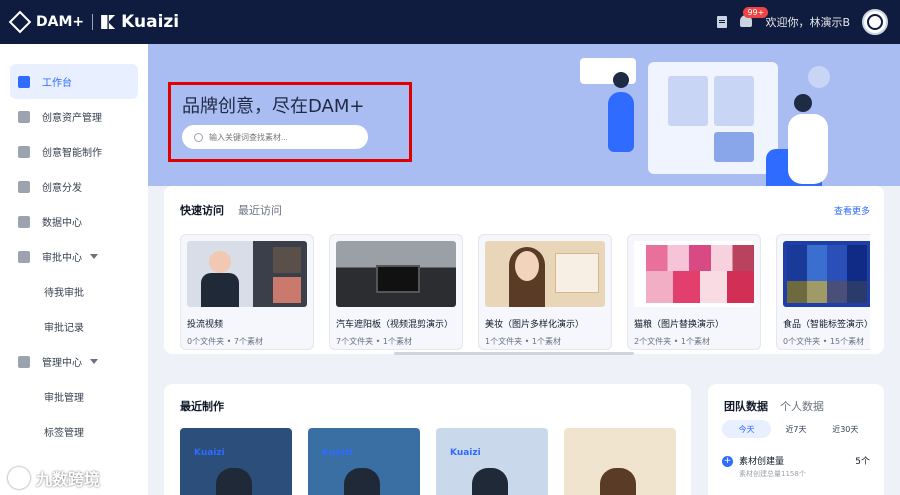 Image resolution: width=900 pixels, height=495 pixels. I want to click on illustration-folder, so click(734, 147).